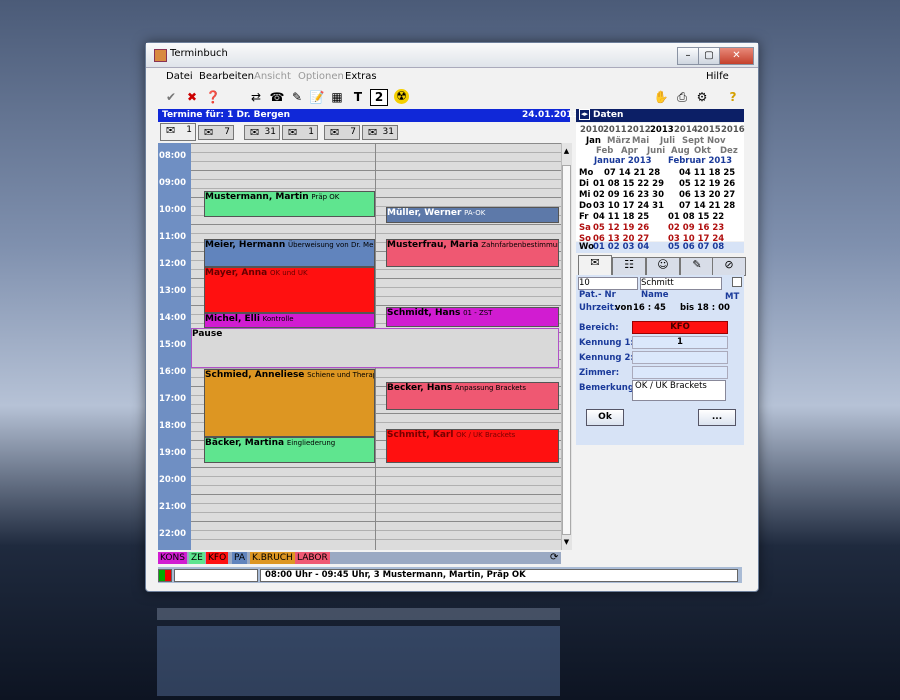  Describe the element at coordinates (697, 266) in the screenshot. I see `notes-tab-icon: ✎` at that location.